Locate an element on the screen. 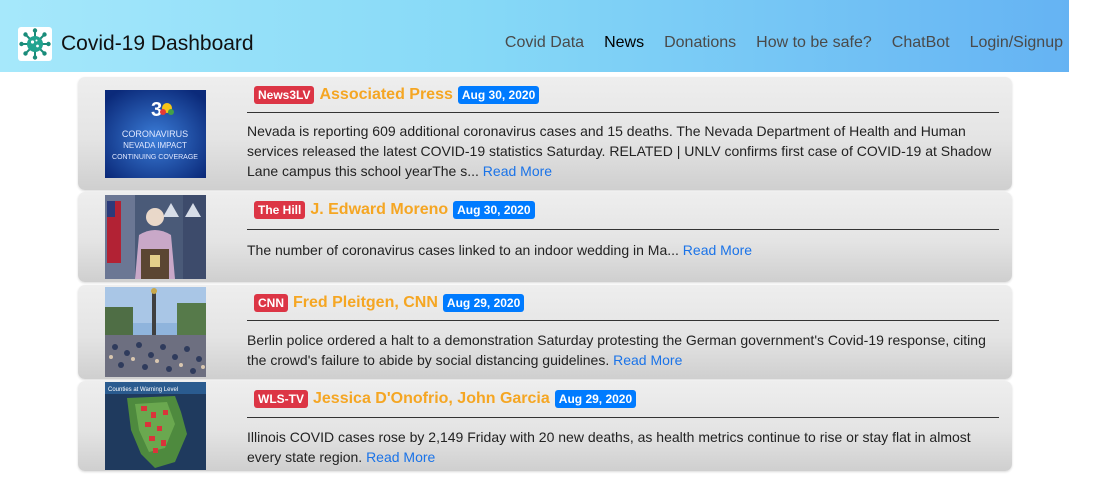 The width and height of the screenshot is (1100, 485). svg-text: CORONAVIRUS is located at coordinates (155, 134).